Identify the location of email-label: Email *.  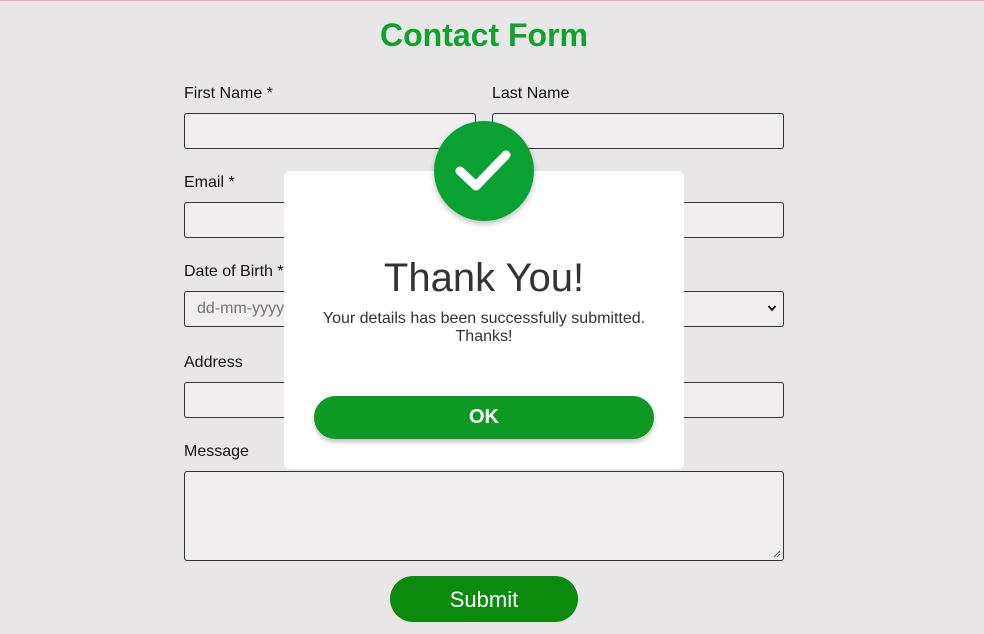
(209, 182).